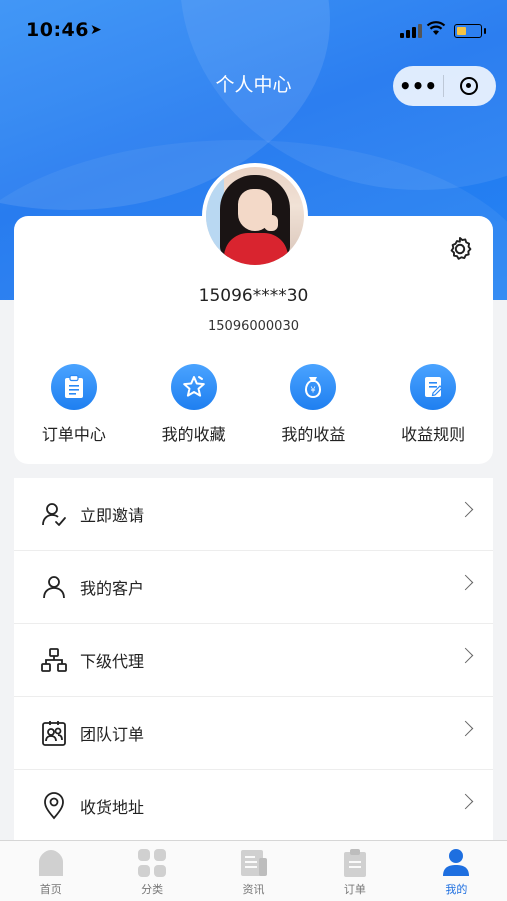 Image resolution: width=507 pixels, height=901 pixels. Describe the element at coordinates (253, 296) in the screenshot. I see `username: 15096****30` at that location.